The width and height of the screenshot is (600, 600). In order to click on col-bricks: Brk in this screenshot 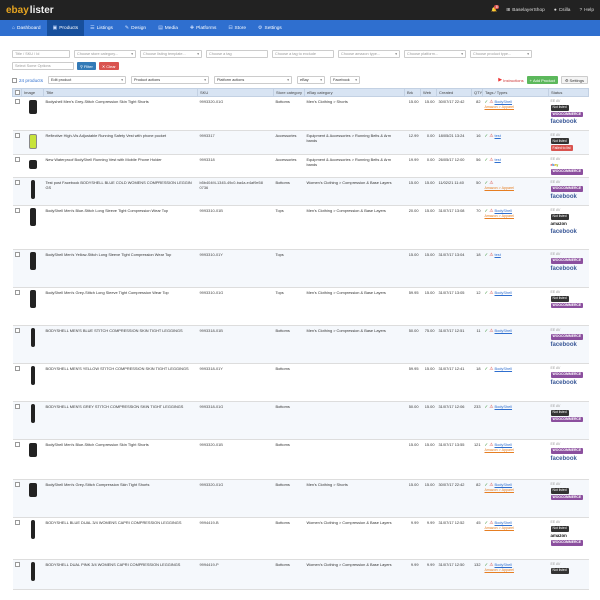, I will do `click(412, 92)`.